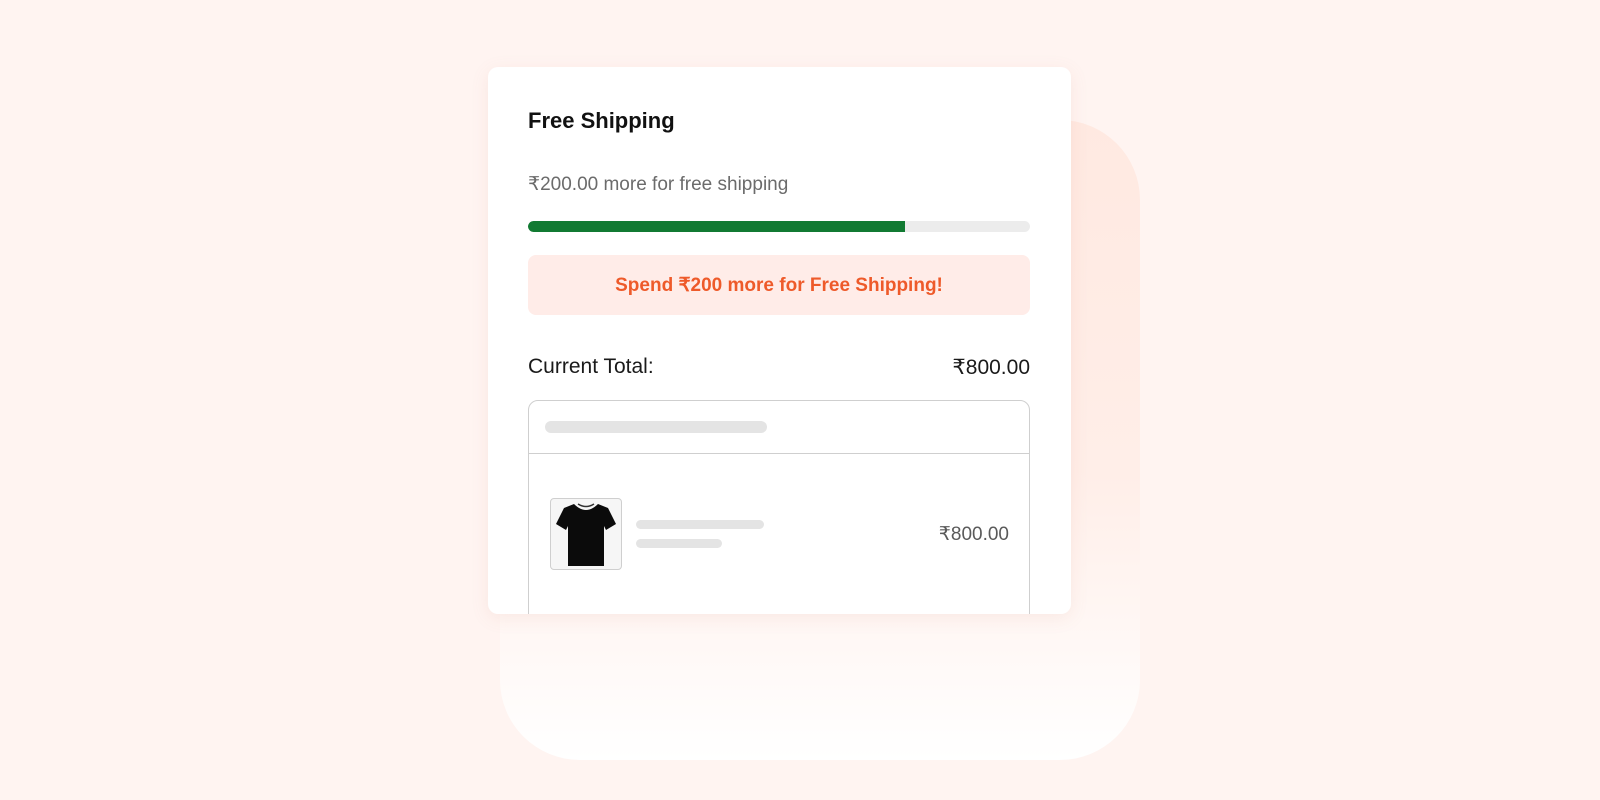  What do you see at coordinates (973, 534) in the screenshot?
I see `item-price: ₹800.00` at bounding box center [973, 534].